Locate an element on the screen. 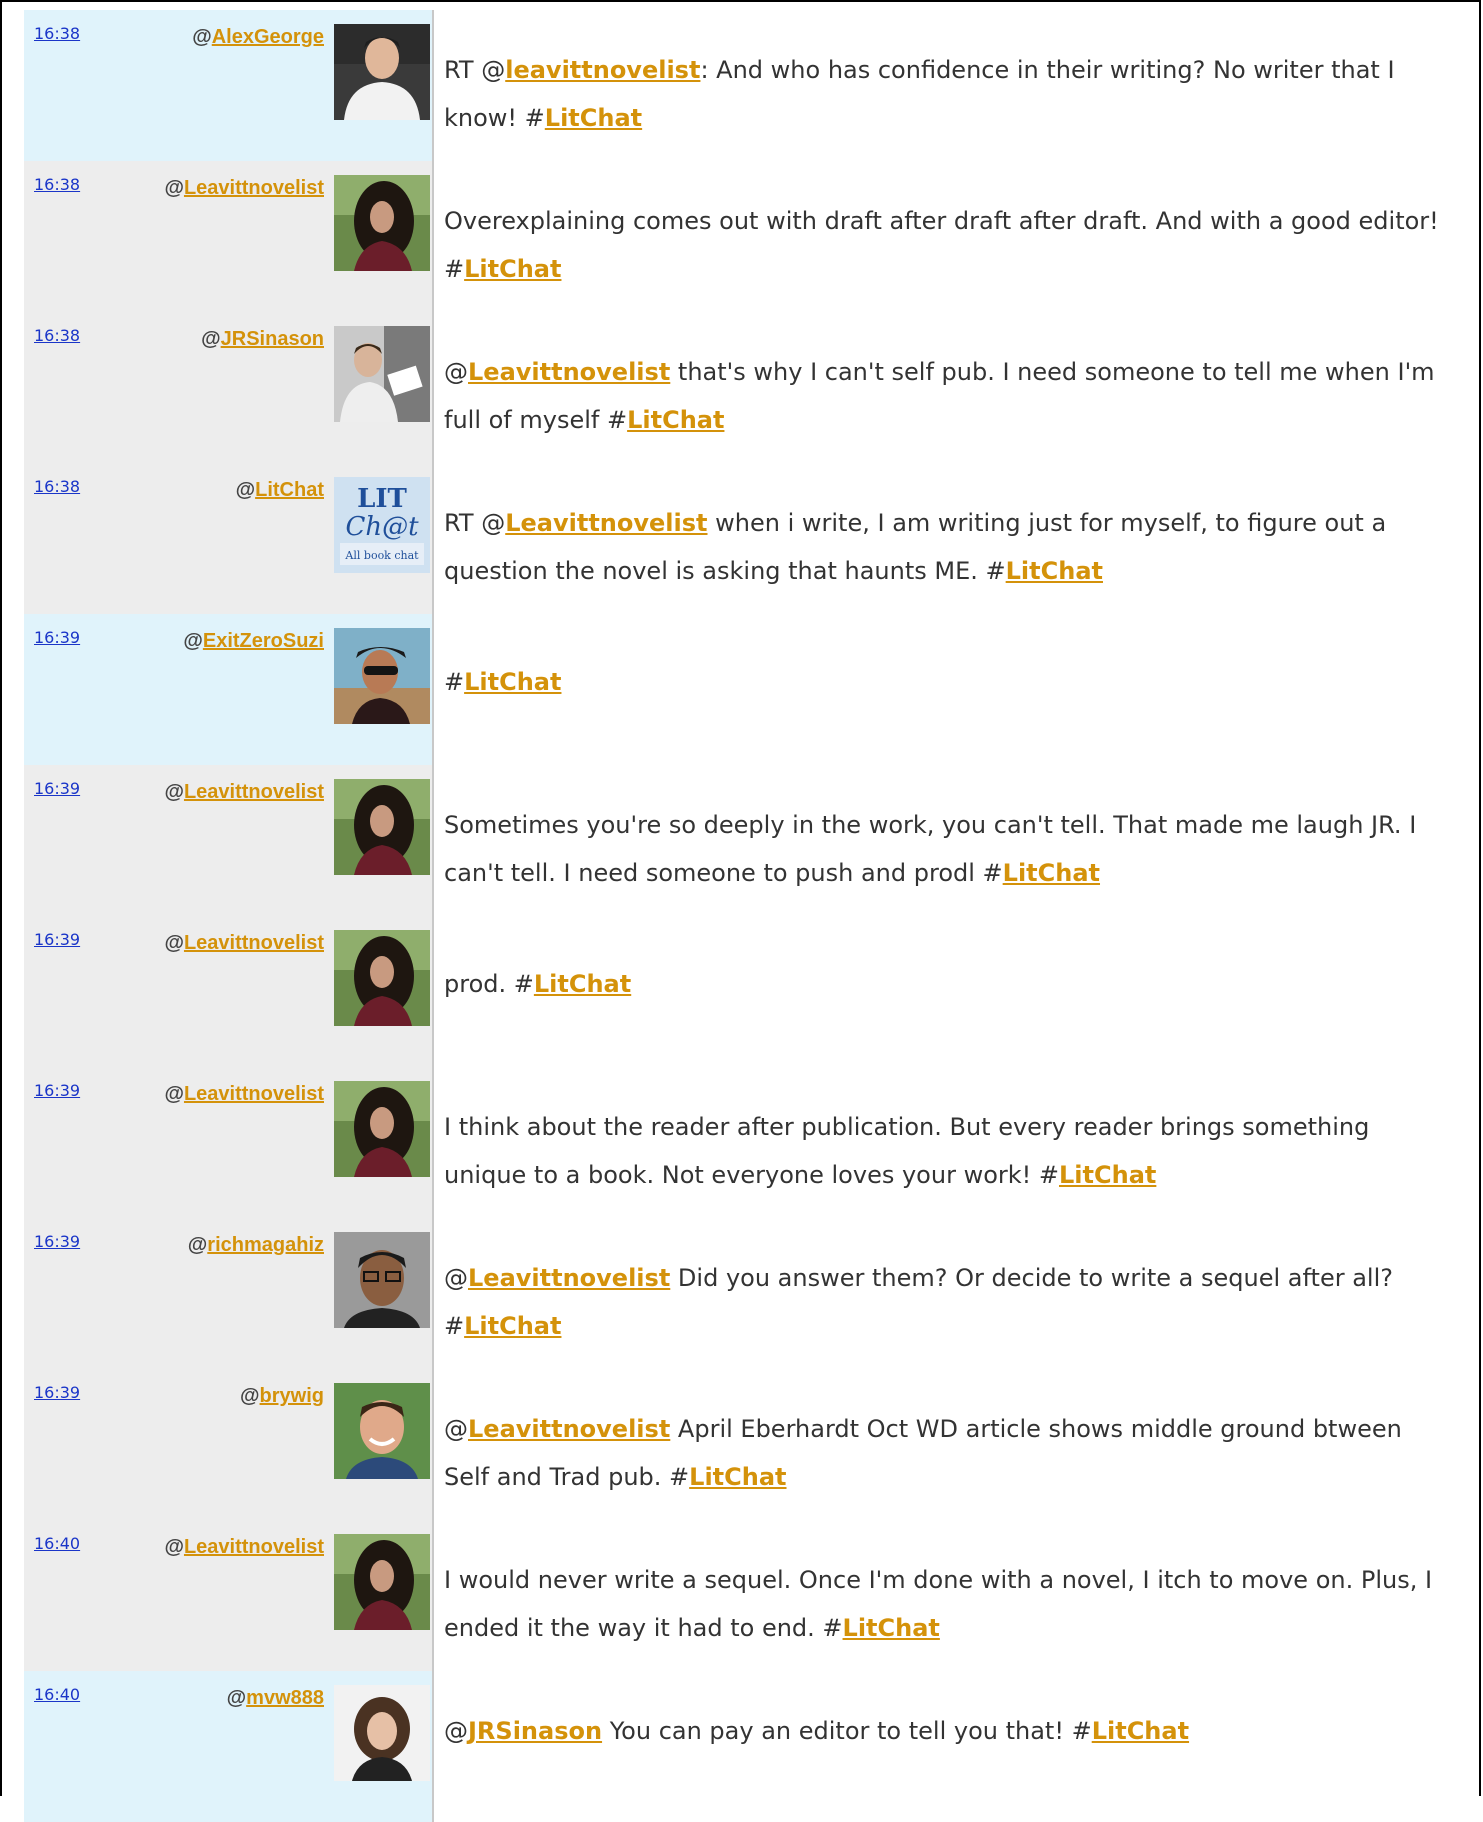  tweet-author: @AlexGeorge is located at coordinates (258, 37).